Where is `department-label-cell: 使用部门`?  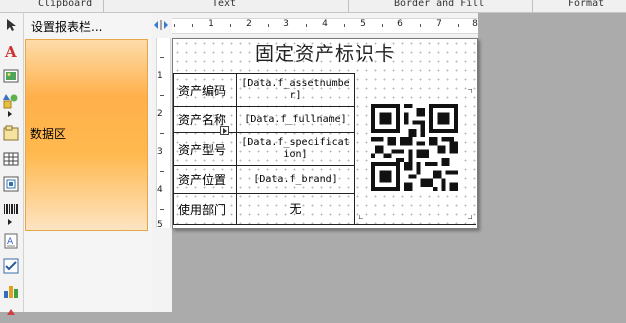
department-label-cell: 使用部门 is located at coordinates (205, 209).